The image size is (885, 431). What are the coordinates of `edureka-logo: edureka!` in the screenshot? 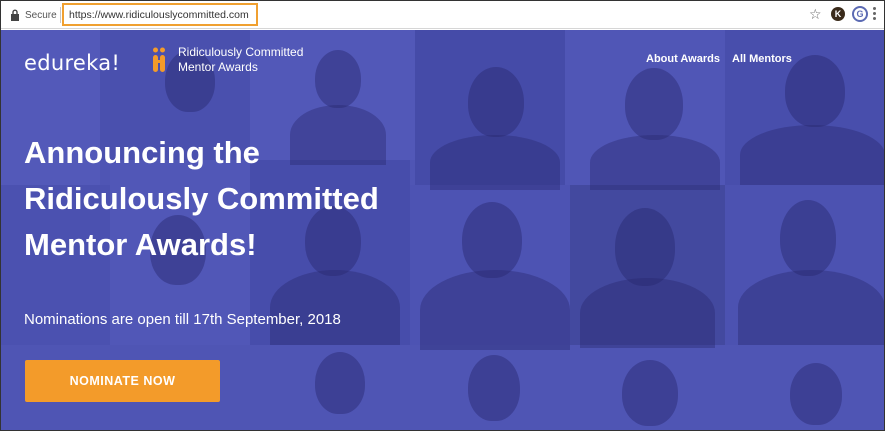 It's located at (72, 63).